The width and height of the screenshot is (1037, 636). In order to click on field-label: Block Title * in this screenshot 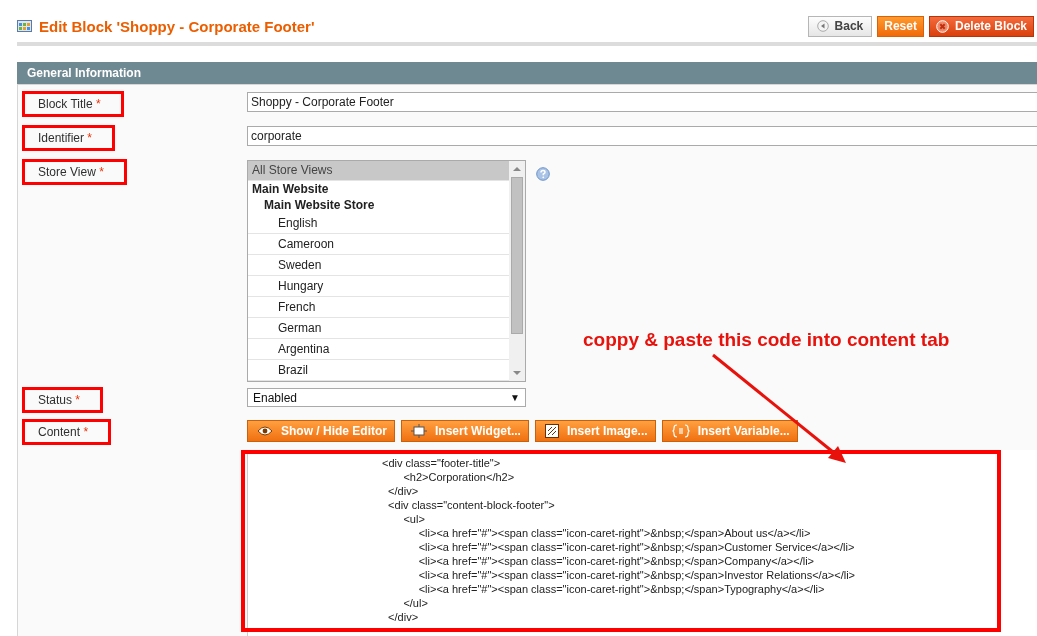, I will do `click(73, 104)`.